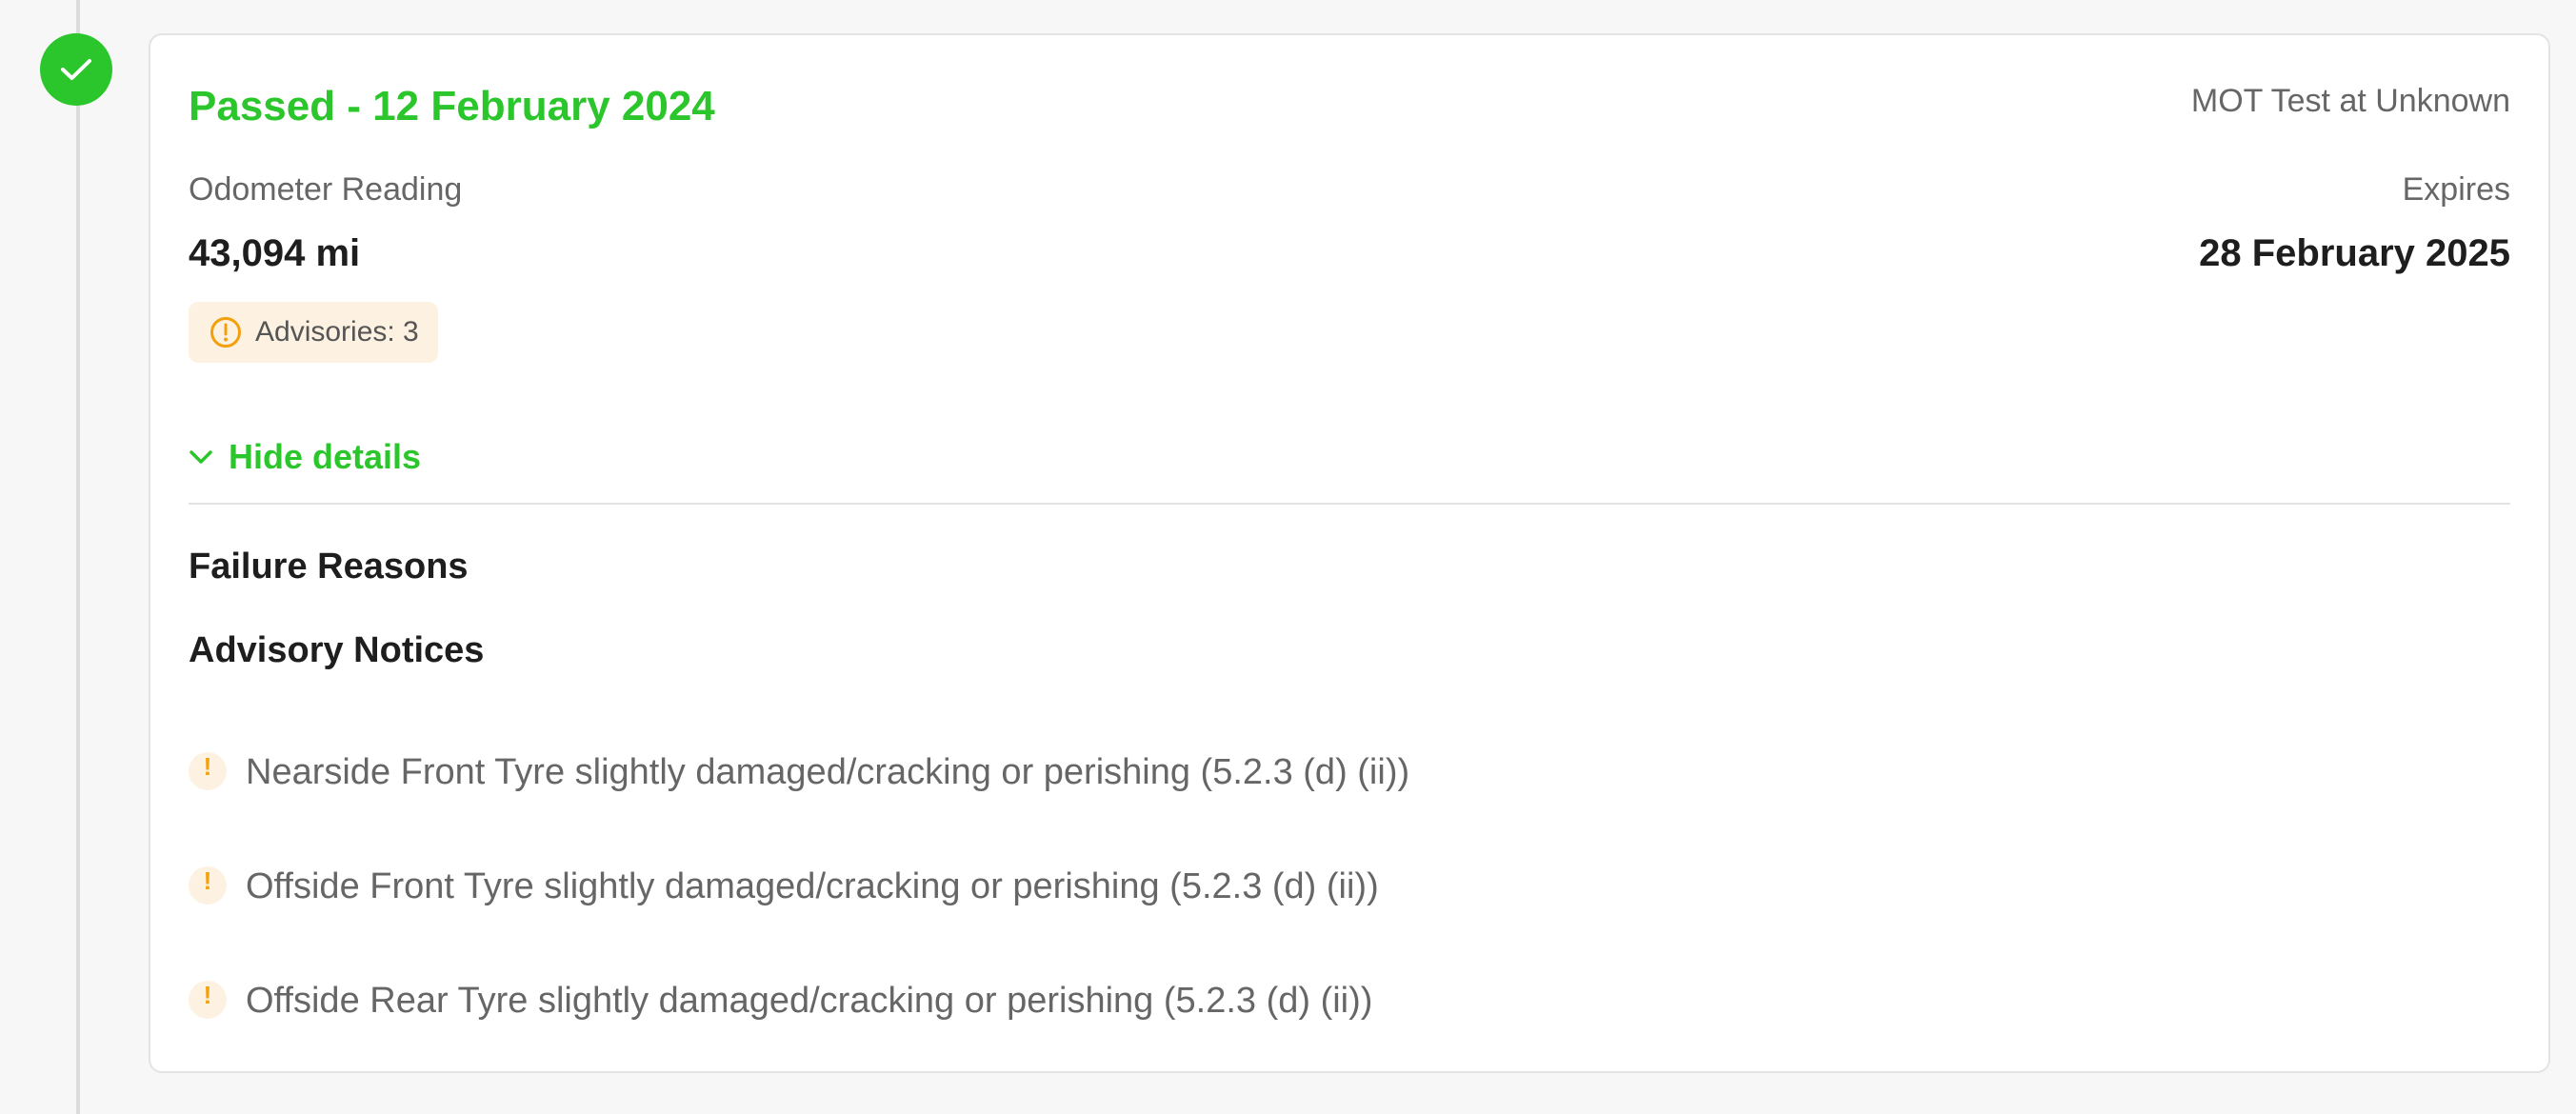  What do you see at coordinates (337, 332) in the screenshot?
I see `advisories-badge-label: Advisories: 3` at bounding box center [337, 332].